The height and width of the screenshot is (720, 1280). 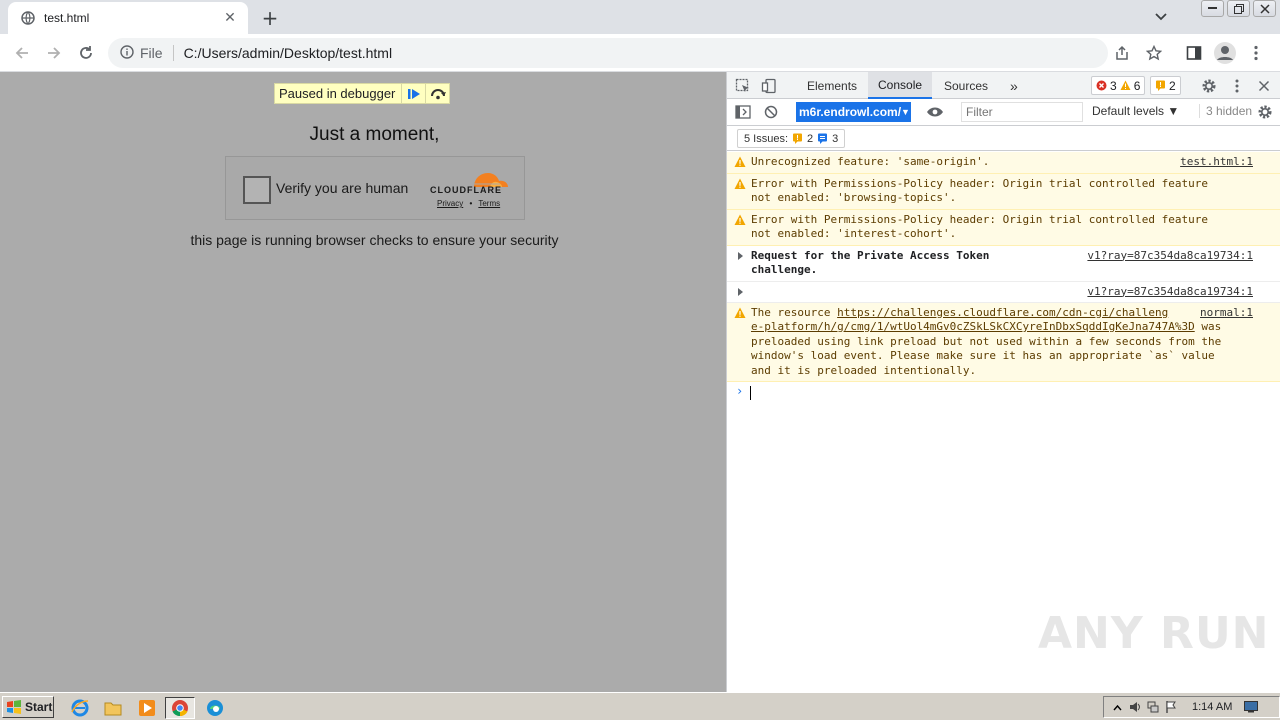 I want to click on console-message: v1?ray=87c354da8ca19734:1, so click(x=1003, y=292).